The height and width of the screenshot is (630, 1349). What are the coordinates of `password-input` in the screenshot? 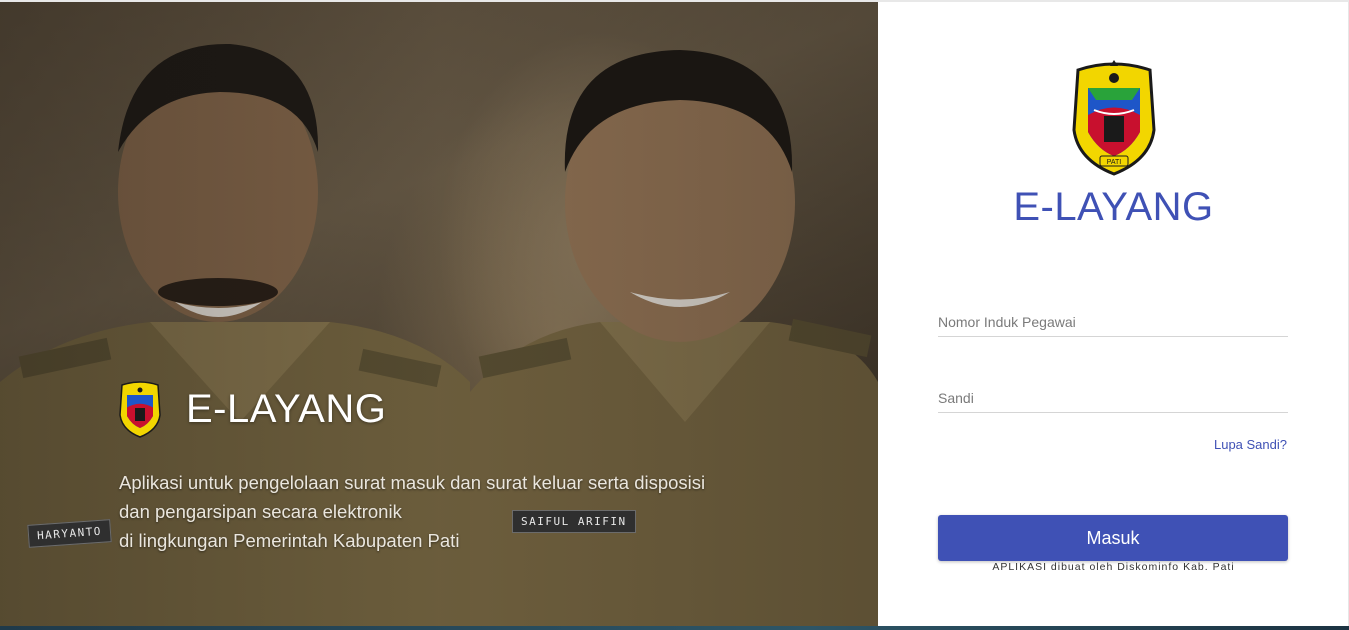 It's located at (1113, 397).